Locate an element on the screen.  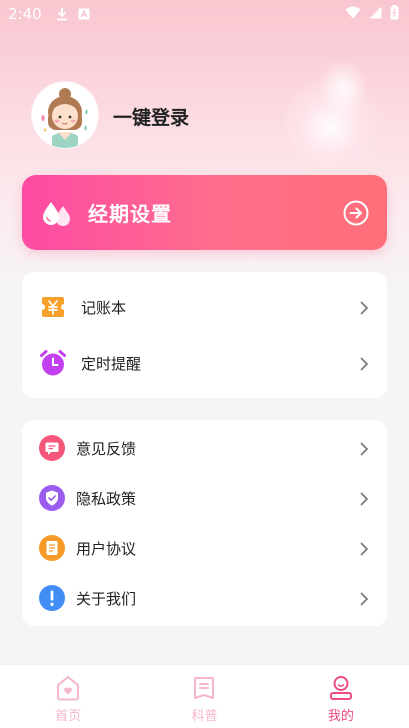
yuan-ticket-icon is located at coordinates (53, 307).